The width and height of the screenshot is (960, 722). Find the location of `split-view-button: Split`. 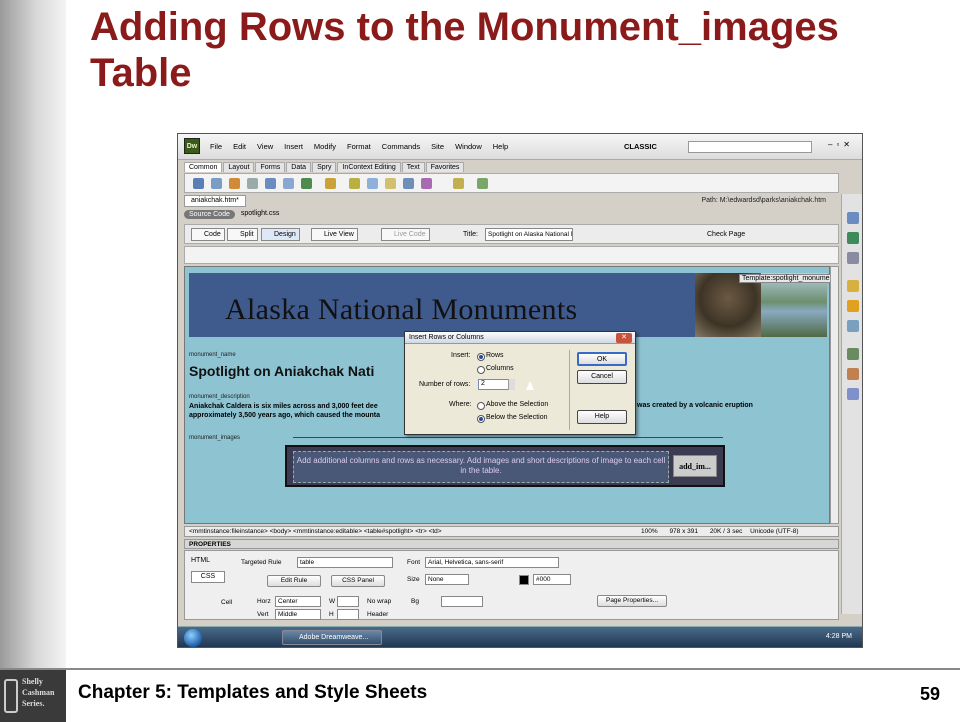

split-view-button: Split is located at coordinates (242, 234).